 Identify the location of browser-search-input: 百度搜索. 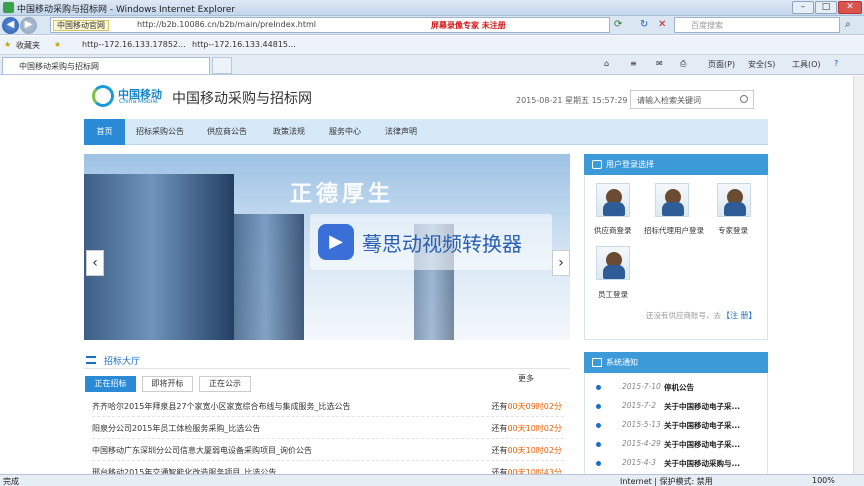
(757, 25).